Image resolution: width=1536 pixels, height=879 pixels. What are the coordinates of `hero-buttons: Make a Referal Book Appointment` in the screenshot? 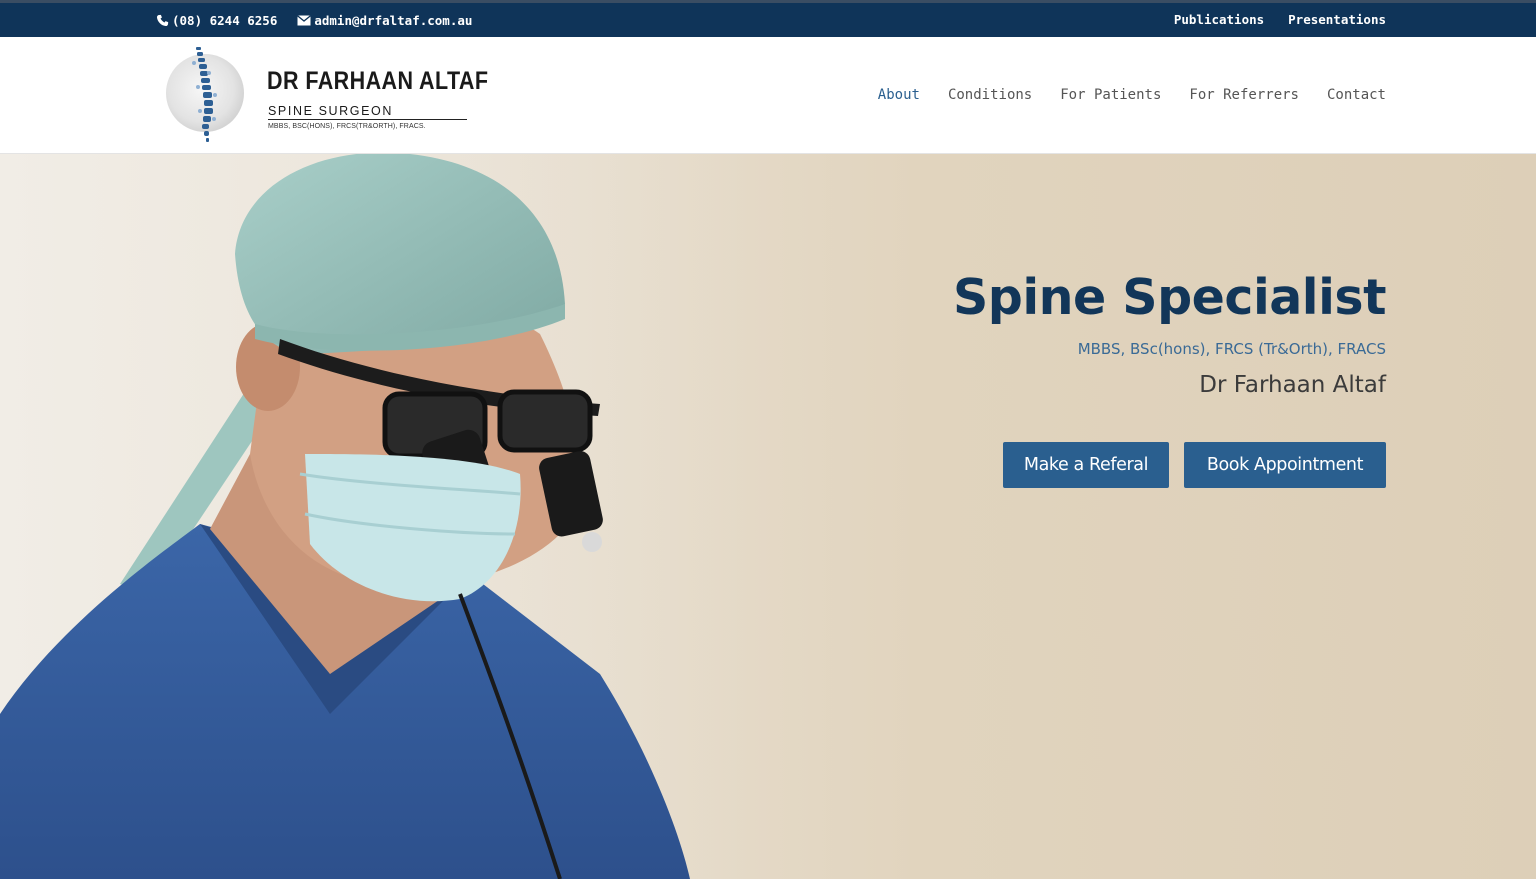 It's located at (1187, 465).